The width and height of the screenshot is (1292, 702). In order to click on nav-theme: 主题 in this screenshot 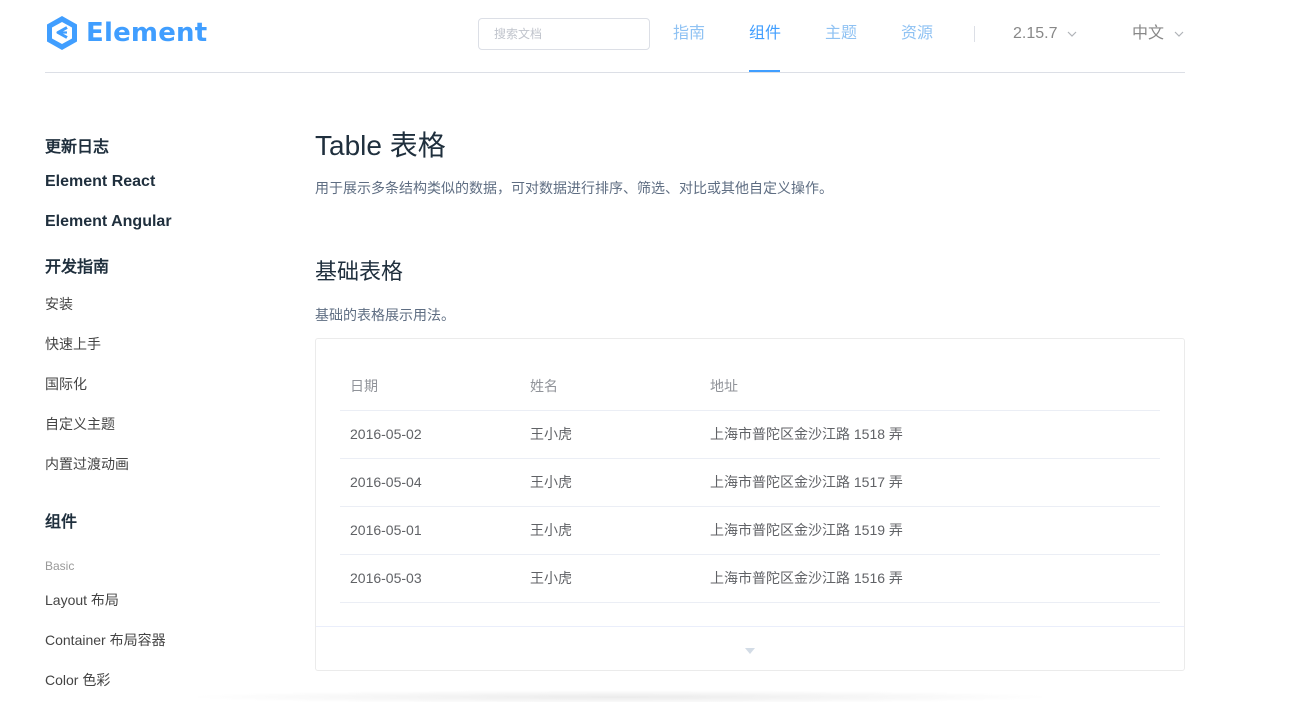, I will do `click(841, 34)`.